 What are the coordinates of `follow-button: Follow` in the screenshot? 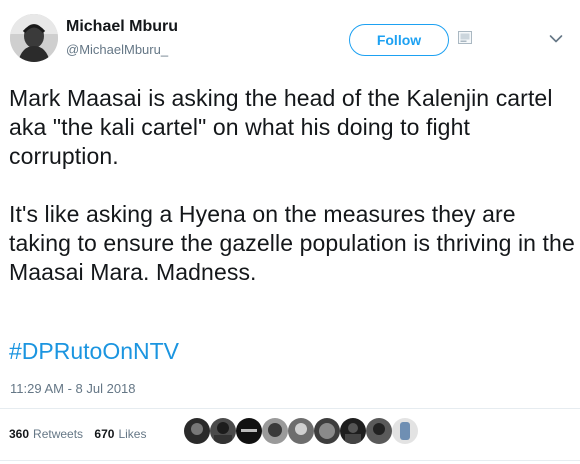 It's located at (399, 40).